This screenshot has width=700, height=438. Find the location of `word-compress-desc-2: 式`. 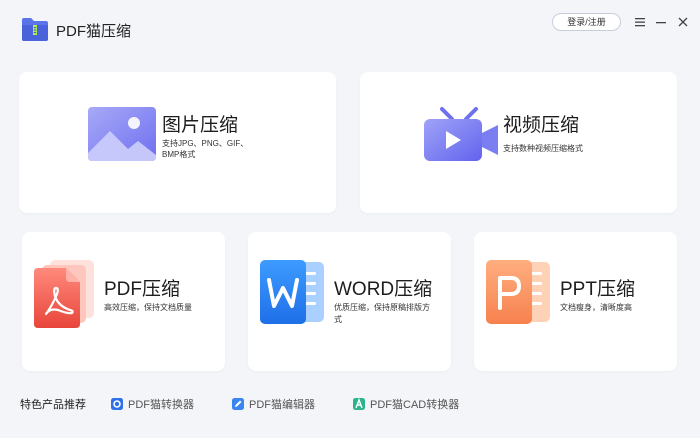

word-compress-desc-2: 式 is located at coordinates (338, 319).